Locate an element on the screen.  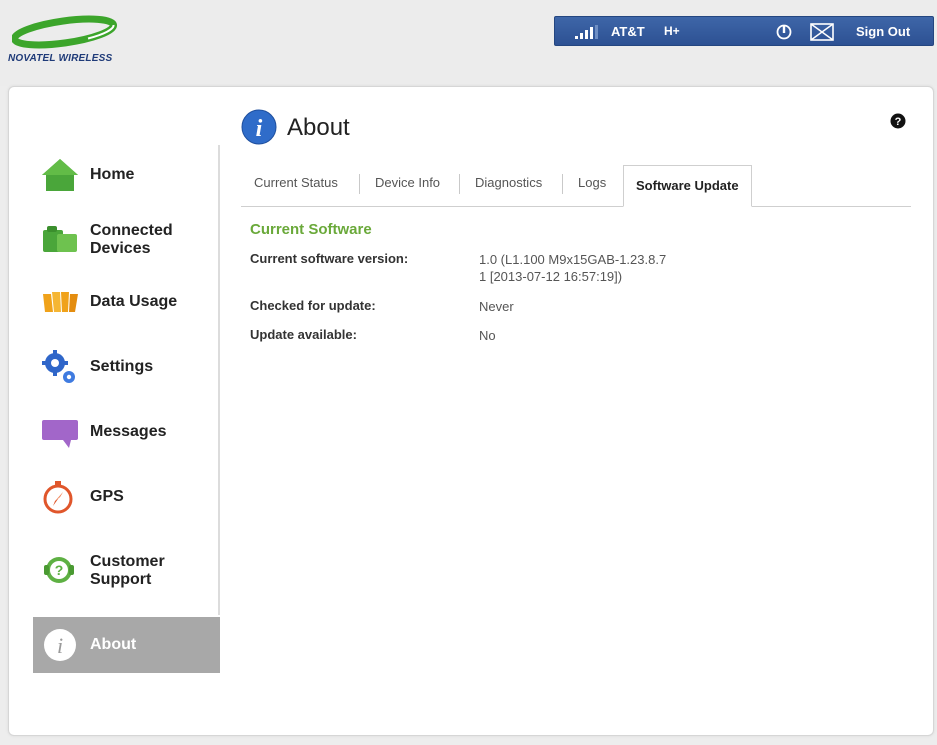
about-icon: i is located at coordinates (60, 645).